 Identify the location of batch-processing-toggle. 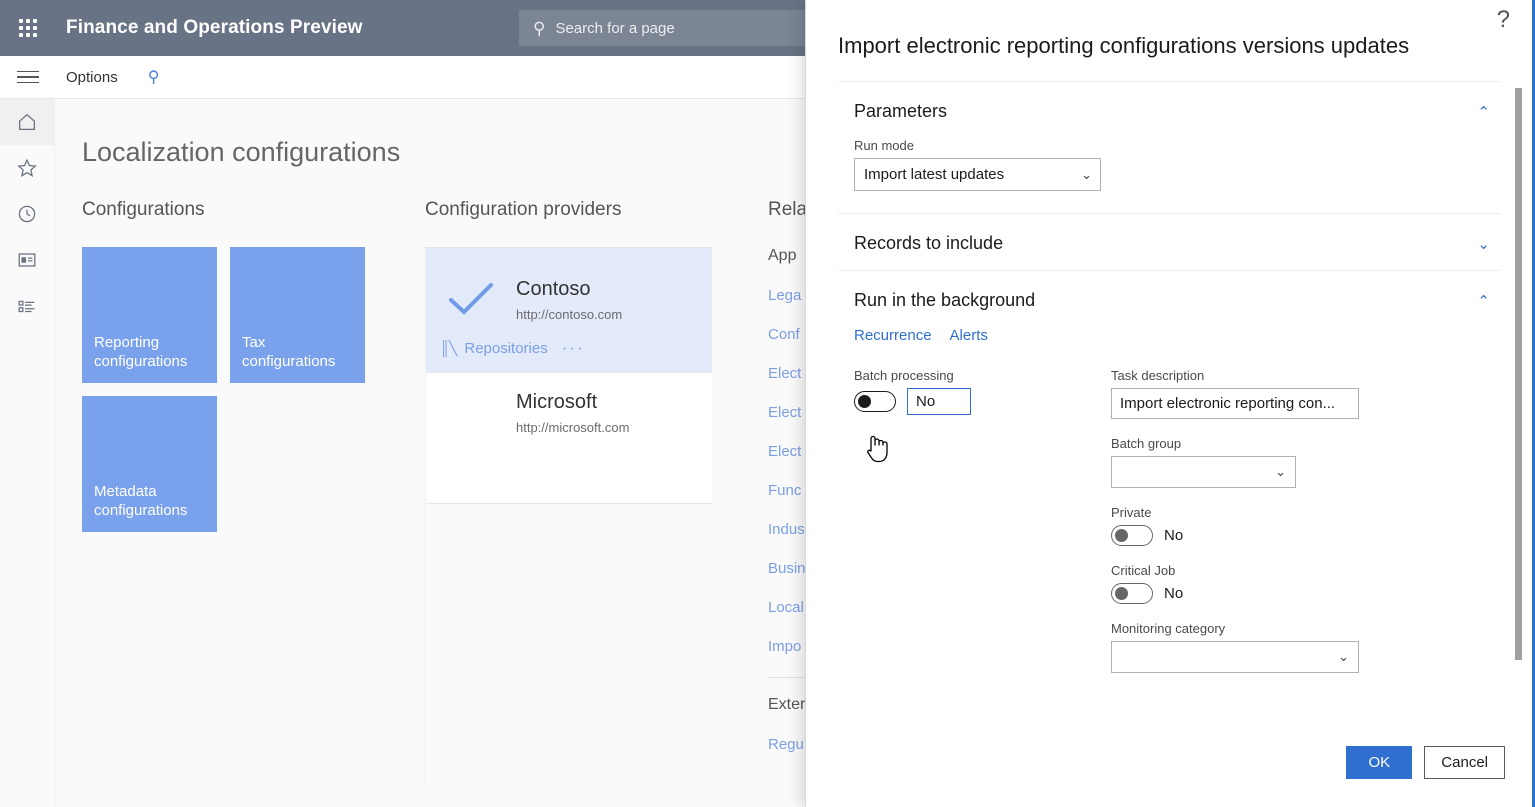
(875, 402).